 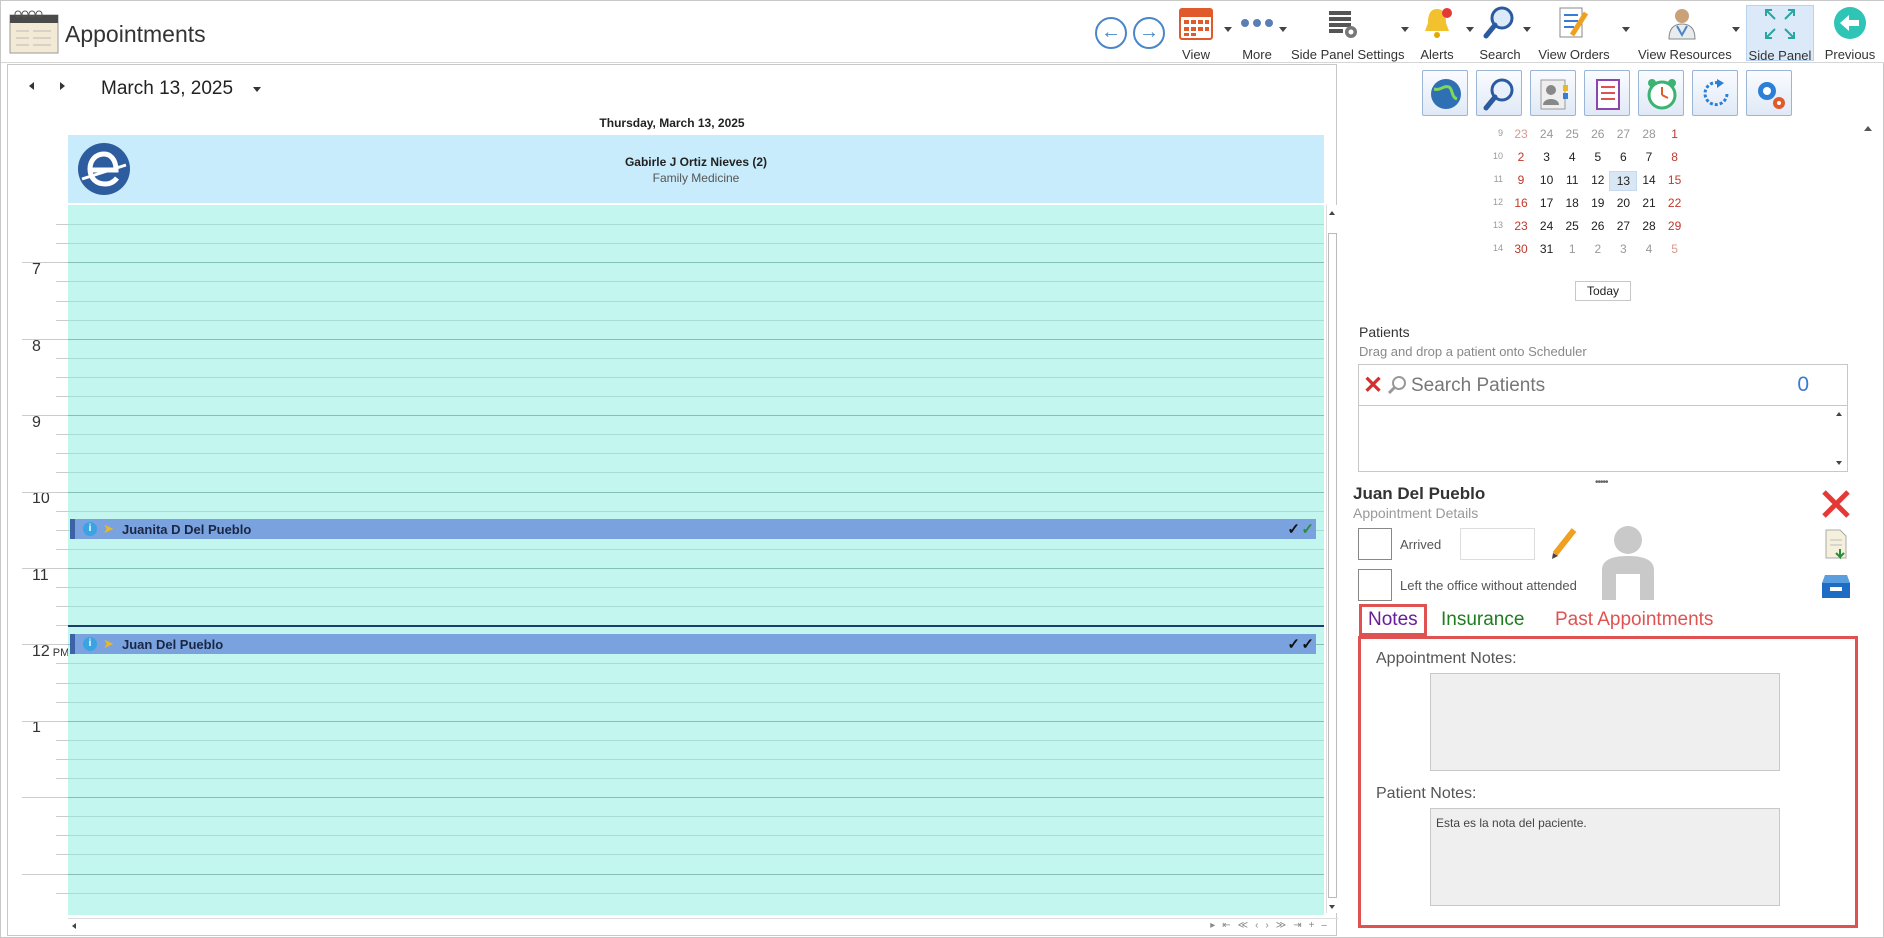 What do you see at coordinates (1605, 857) in the screenshot?
I see `patient-notes-field: Esta es la nota del paciente.` at bounding box center [1605, 857].